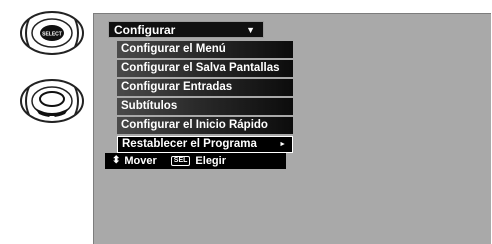 This screenshot has width=492, height=244. I want to click on menu-item-salva-pantallas: Configurar el Salva Pantallas, so click(205, 68).